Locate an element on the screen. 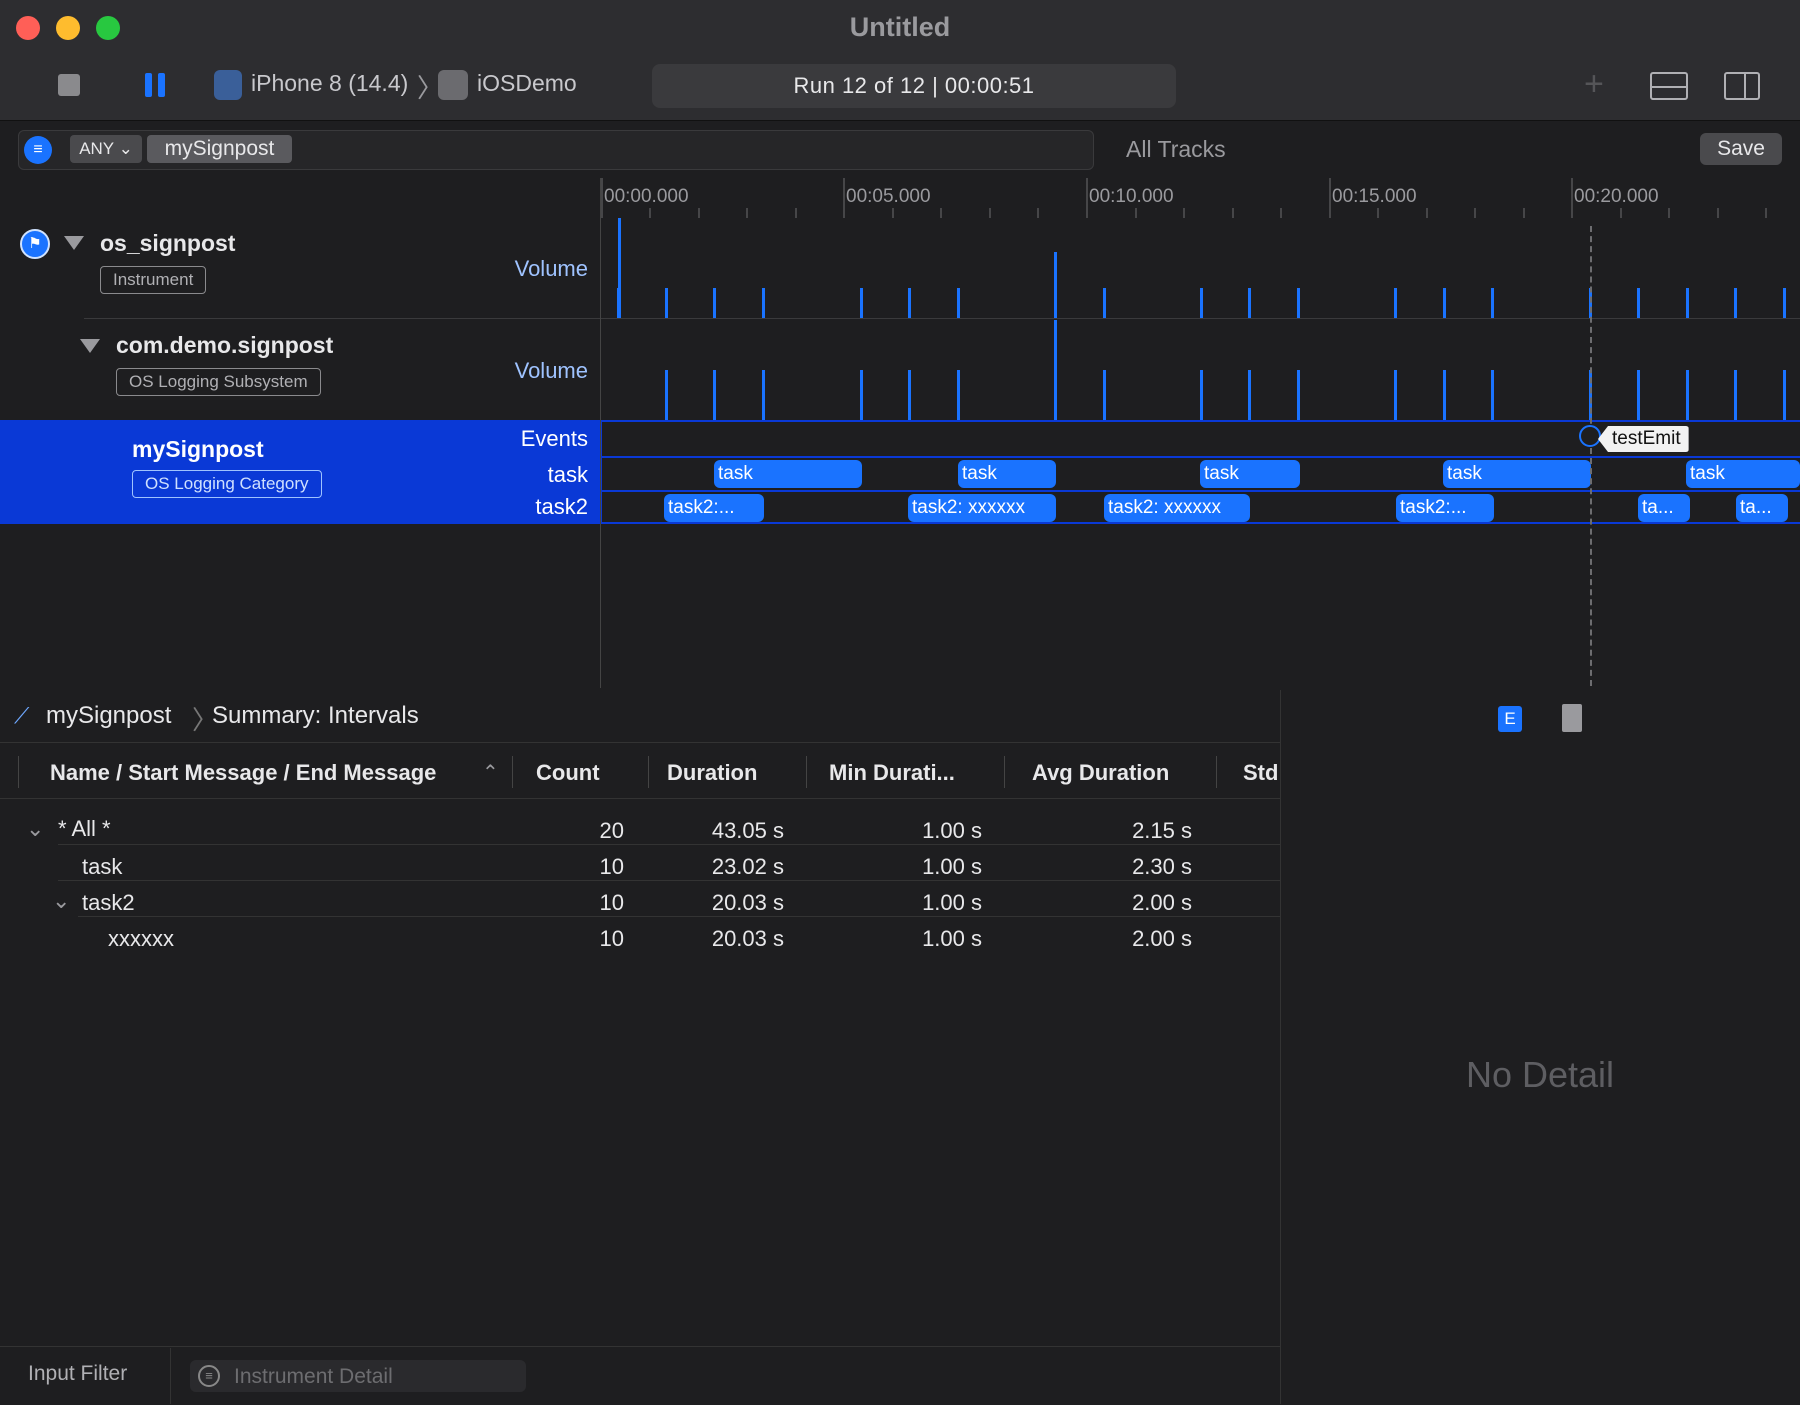  table-cell-duration: 43.05 s is located at coordinates (747, 830).